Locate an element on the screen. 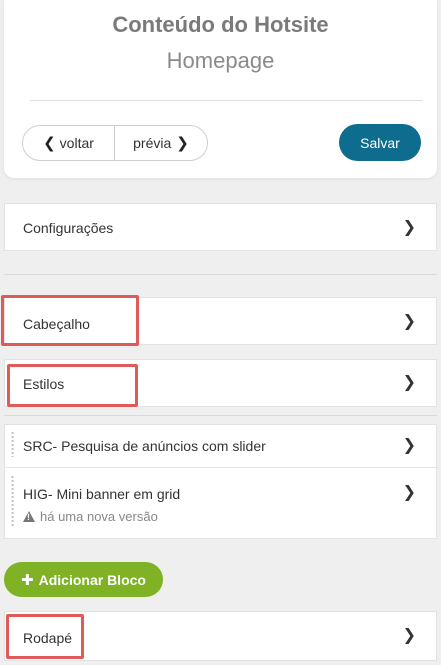 The width and height of the screenshot is (441, 665). block-divider is located at coordinates (220, 467).